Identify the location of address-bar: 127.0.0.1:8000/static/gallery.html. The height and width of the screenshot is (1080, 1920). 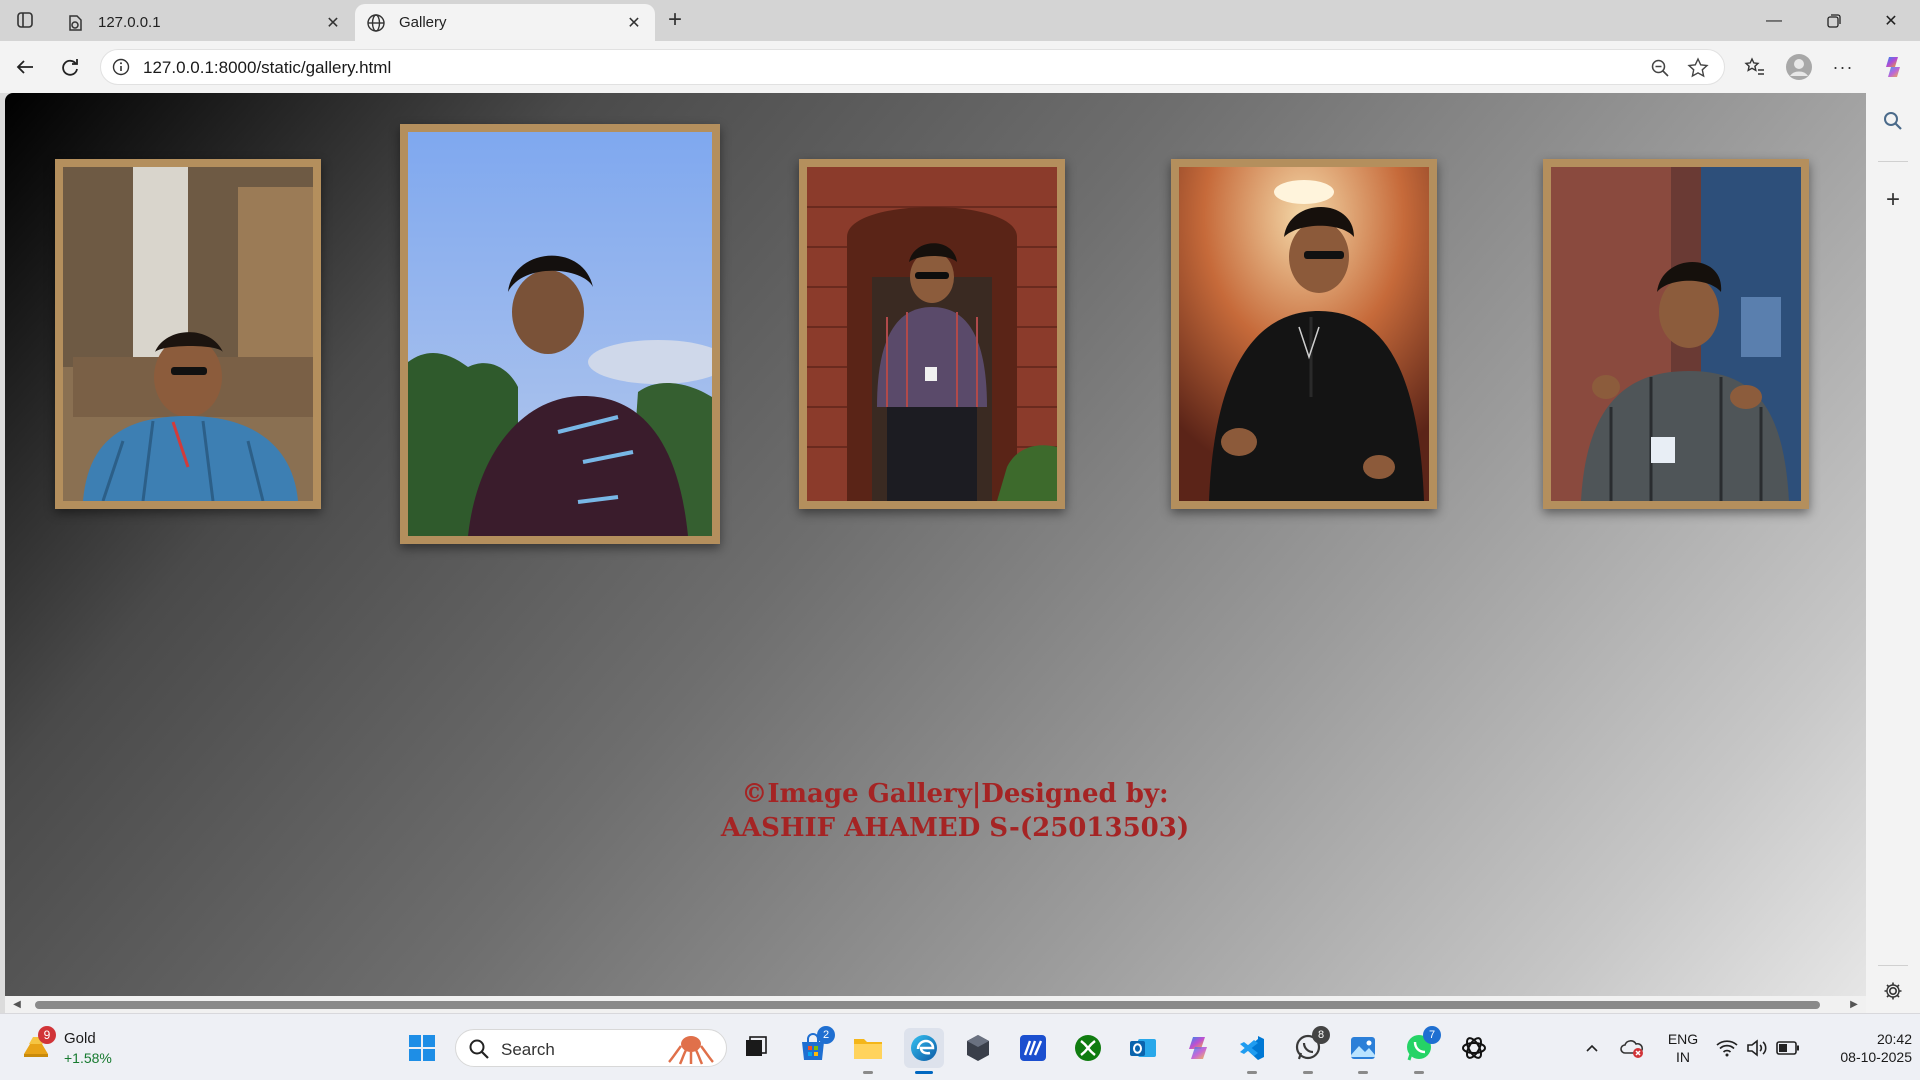
(912, 67).